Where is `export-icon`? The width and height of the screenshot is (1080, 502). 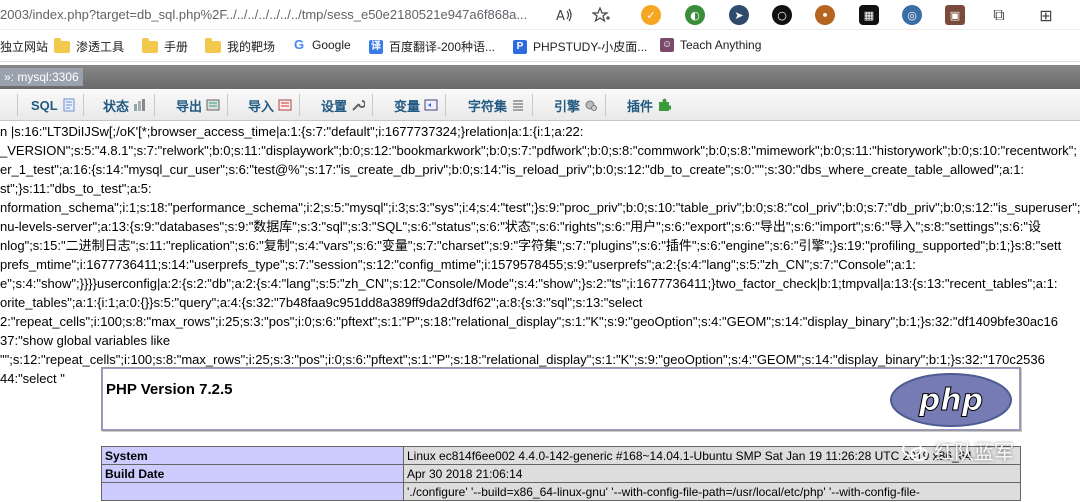 export-icon is located at coordinates (213, 105).